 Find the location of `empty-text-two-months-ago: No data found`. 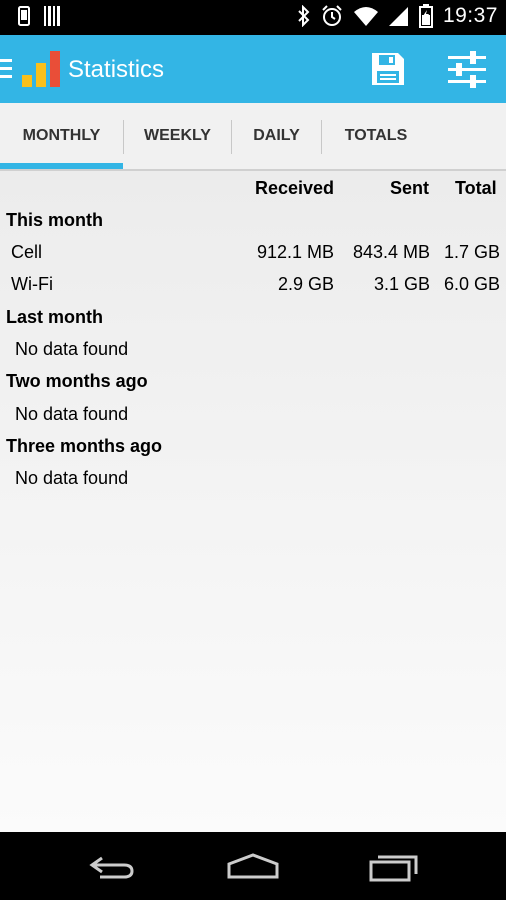

empty-text-two-months-ago: No data found is located at coordinates (72, 414).